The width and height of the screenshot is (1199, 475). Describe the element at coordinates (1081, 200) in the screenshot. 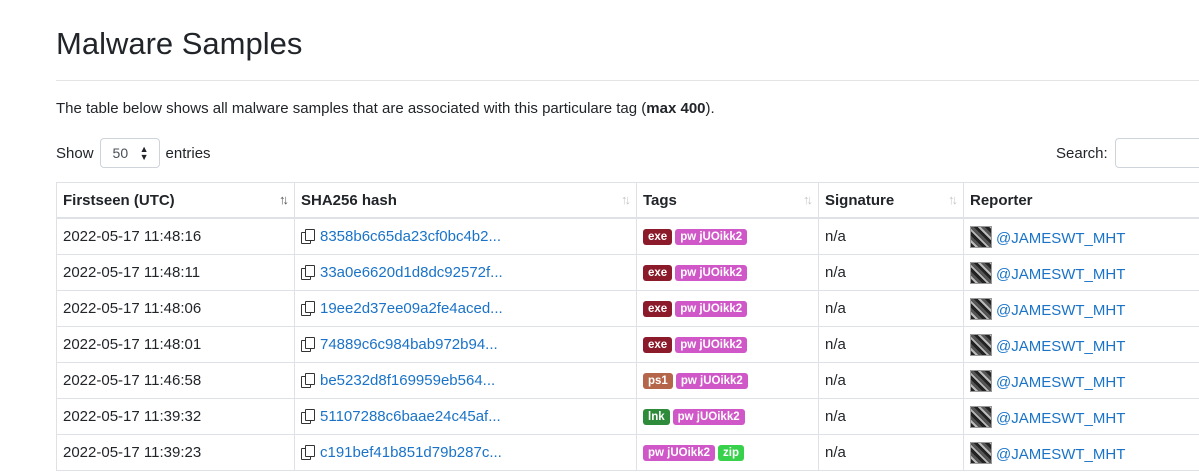

I see `column-header-reporter: Reporter` at that location.